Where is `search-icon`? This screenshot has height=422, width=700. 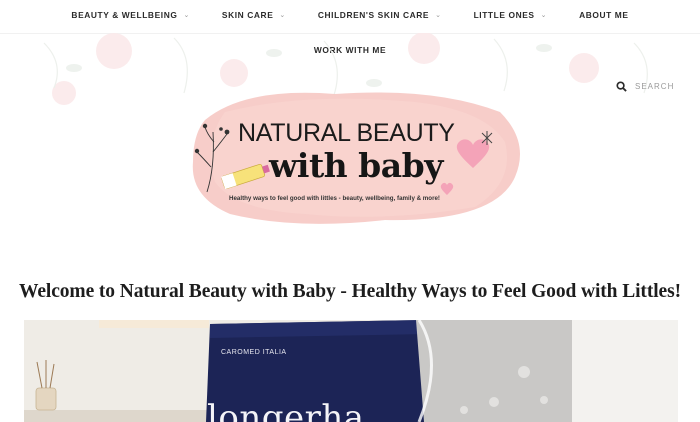
search-icon is located at coordinates (621, 86).